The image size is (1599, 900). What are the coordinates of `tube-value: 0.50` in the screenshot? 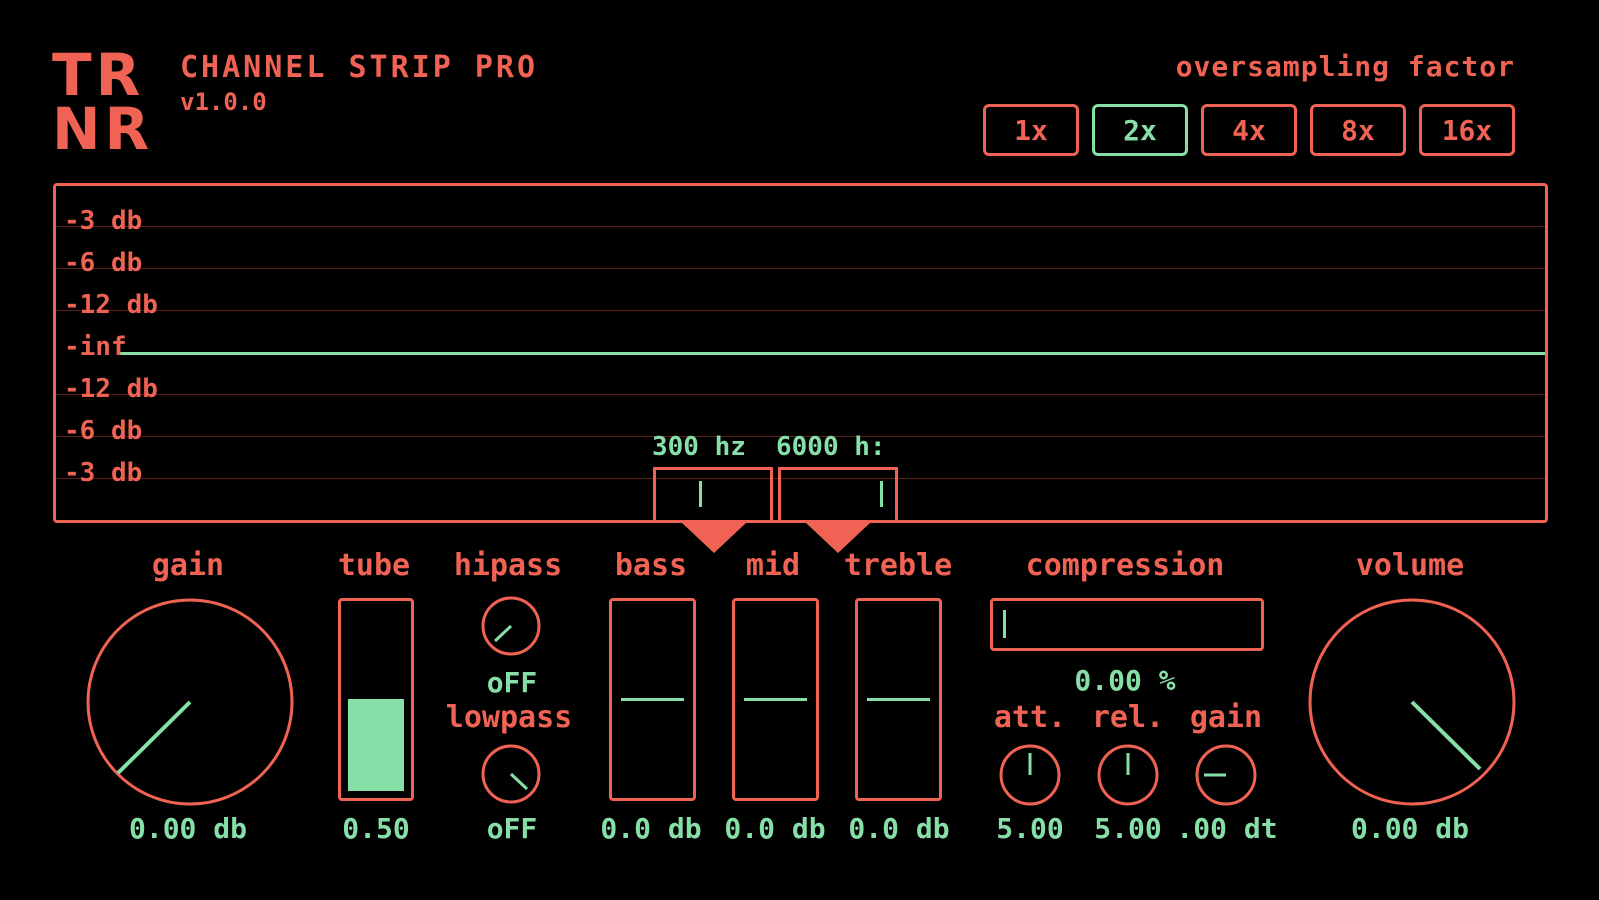 It's located at (376, 828).